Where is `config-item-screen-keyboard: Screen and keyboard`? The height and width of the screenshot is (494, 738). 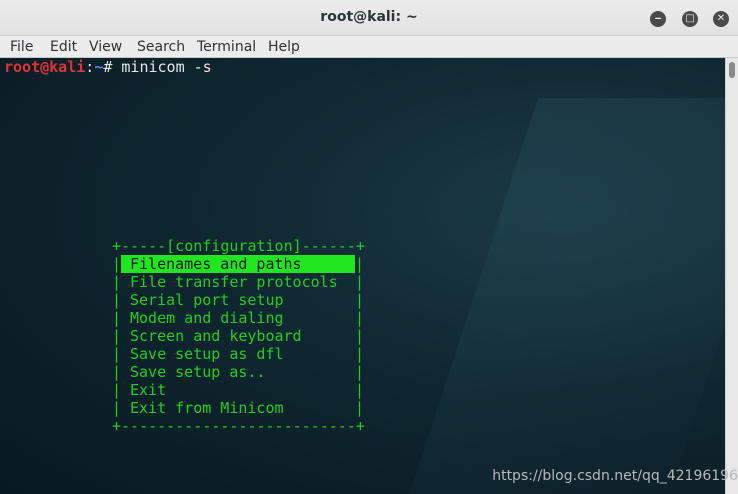
config-item-screen-keyboard: Screen and keyboard is located at coordinates (216, 336).